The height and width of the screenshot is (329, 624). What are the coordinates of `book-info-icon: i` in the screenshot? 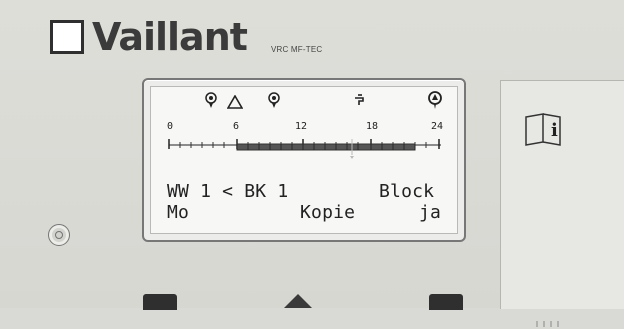 It's located at (548, 129).